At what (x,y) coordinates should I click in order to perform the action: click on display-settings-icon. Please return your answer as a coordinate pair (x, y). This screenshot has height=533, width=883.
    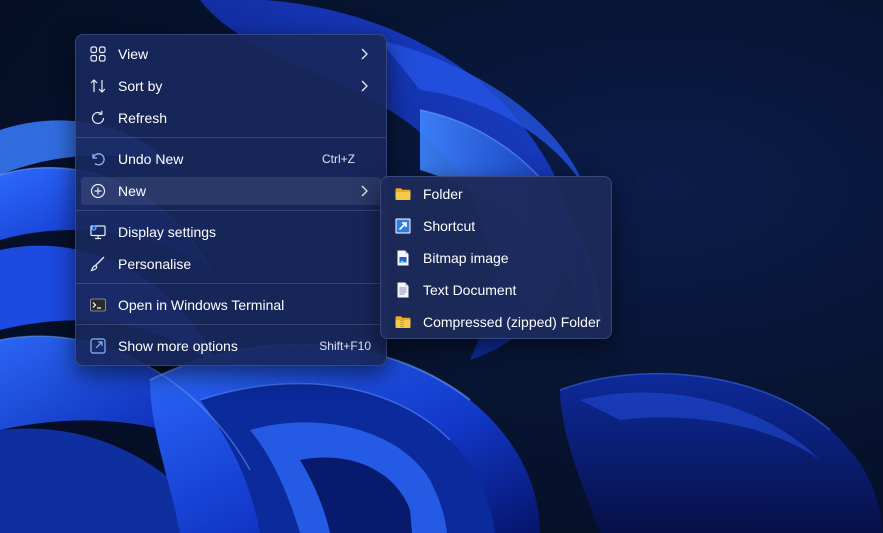
    Looking at the image, I should click on (98, 232).